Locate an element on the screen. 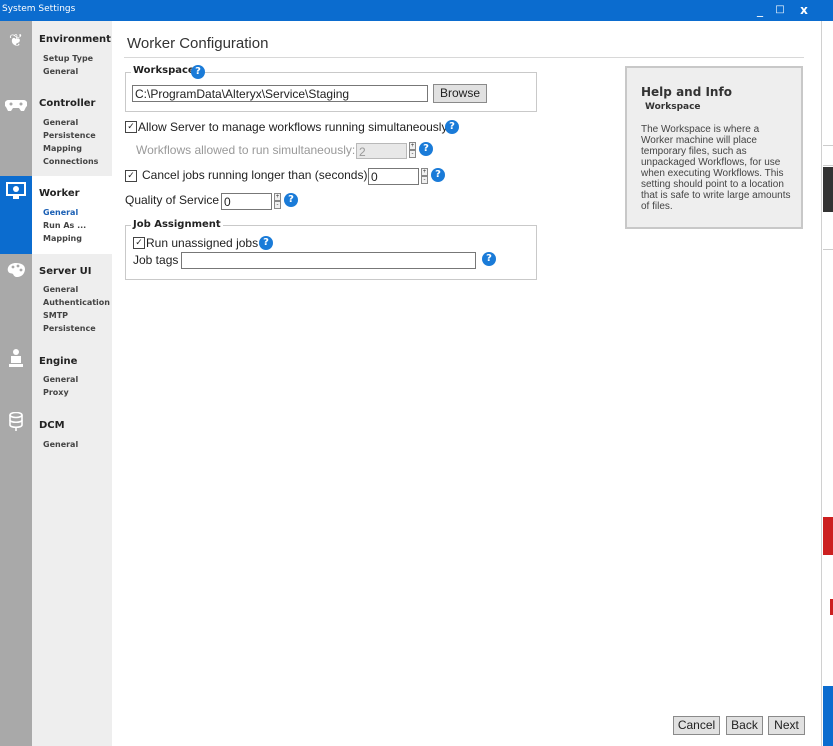 This screenshot has width=833, height=746. run-unassigned-label: Run unassigned jobs is located at coordinates (202, 243).